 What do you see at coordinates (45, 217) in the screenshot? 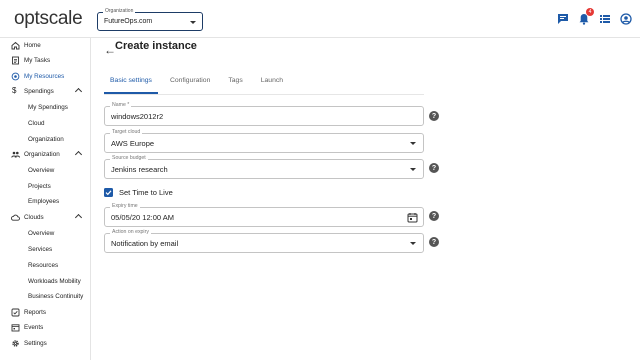
I see `sidebar-item-clouds: Clouds` at bounding box center [45, 217].